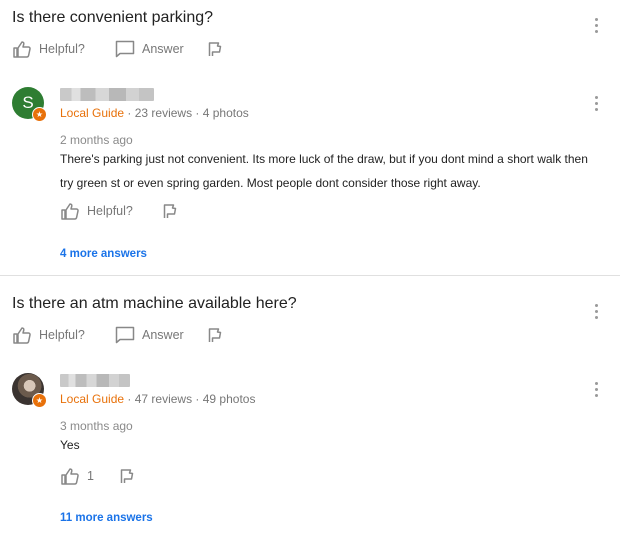  What do you see at coordinates (106, 518) in the screenshot?
I see `more-answers-link: 11 more answers` at bounding box center [106, 518].